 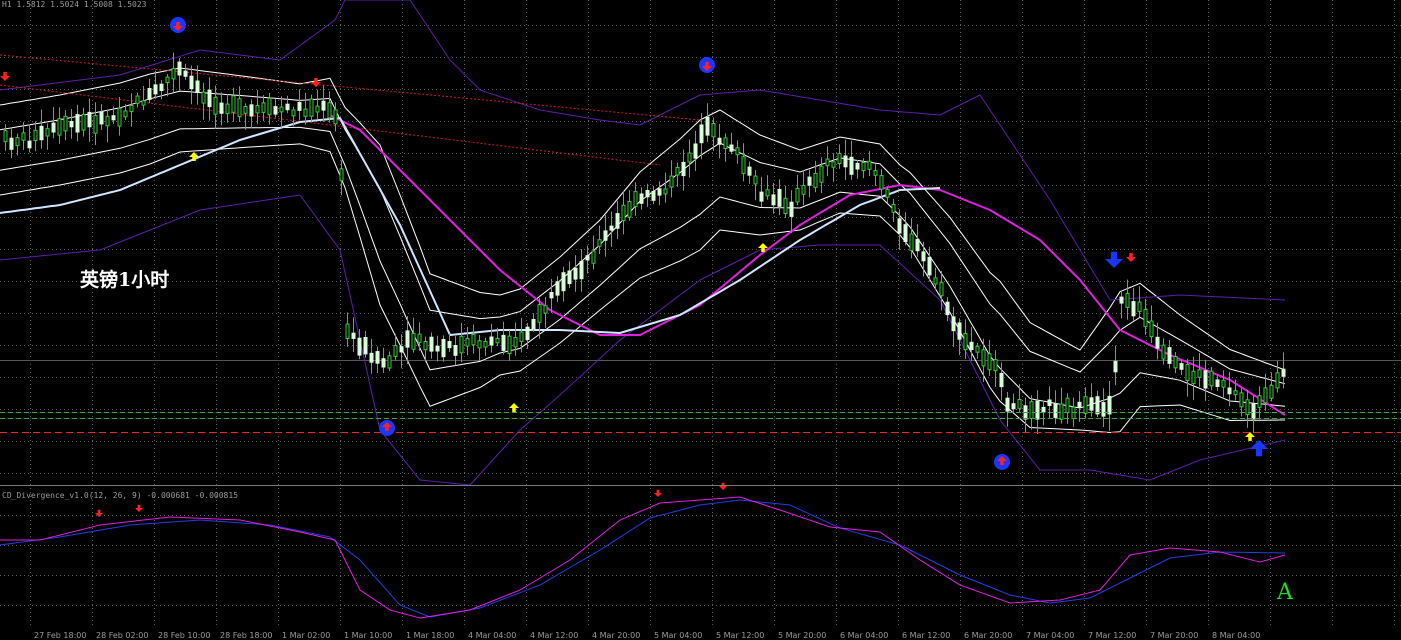 I want to click on x-tick-label: 6 Mar 20:00, so click(x=988, y=635).